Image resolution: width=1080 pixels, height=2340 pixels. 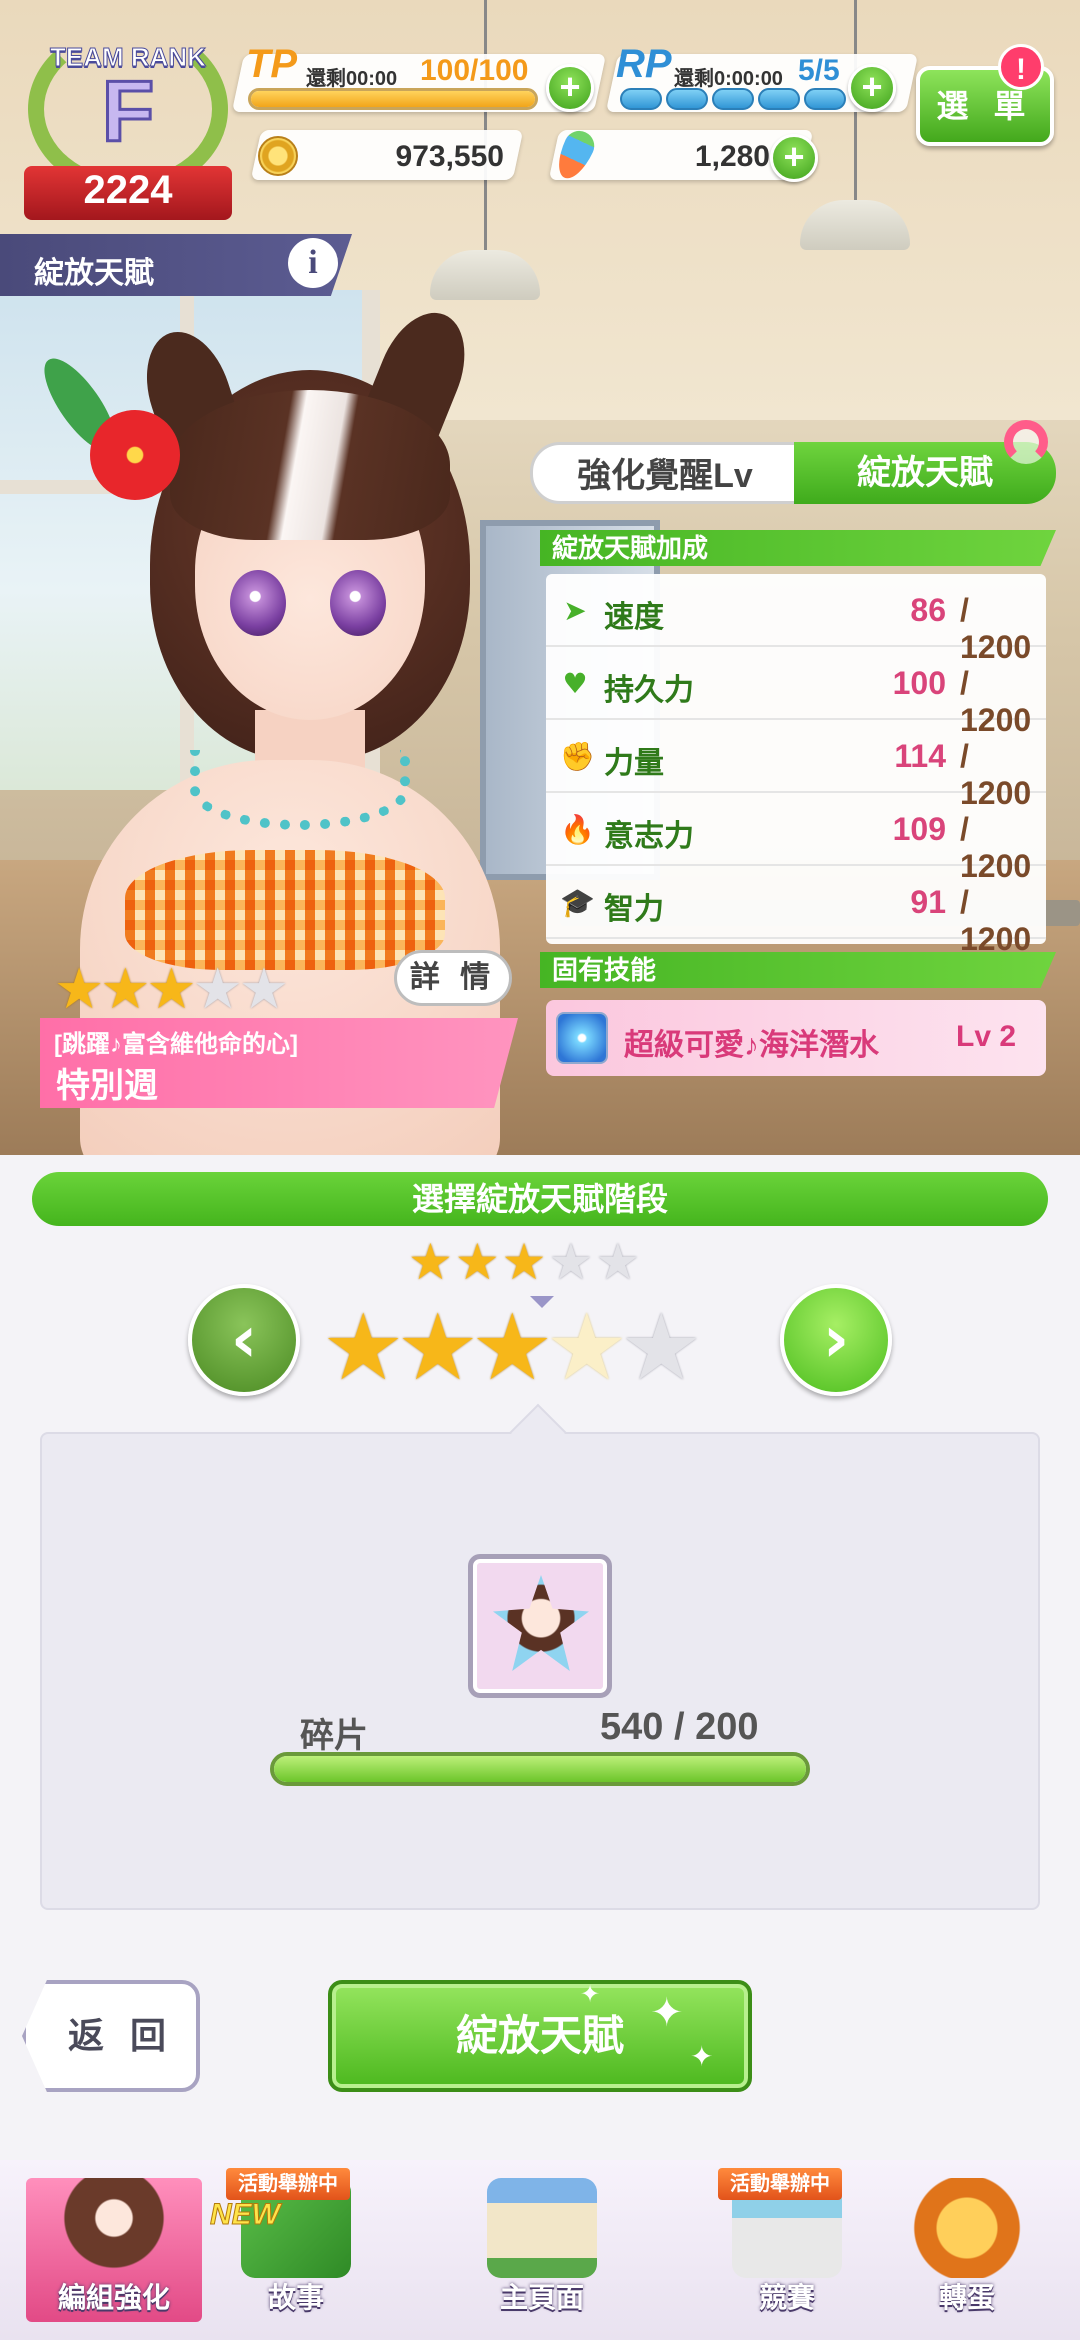 I want to click on lamp-cord, so click(x=485, y=125).